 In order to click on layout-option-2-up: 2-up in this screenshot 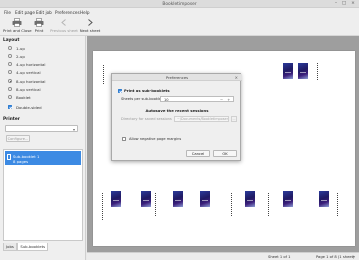, I will do `click(16, 56)`.